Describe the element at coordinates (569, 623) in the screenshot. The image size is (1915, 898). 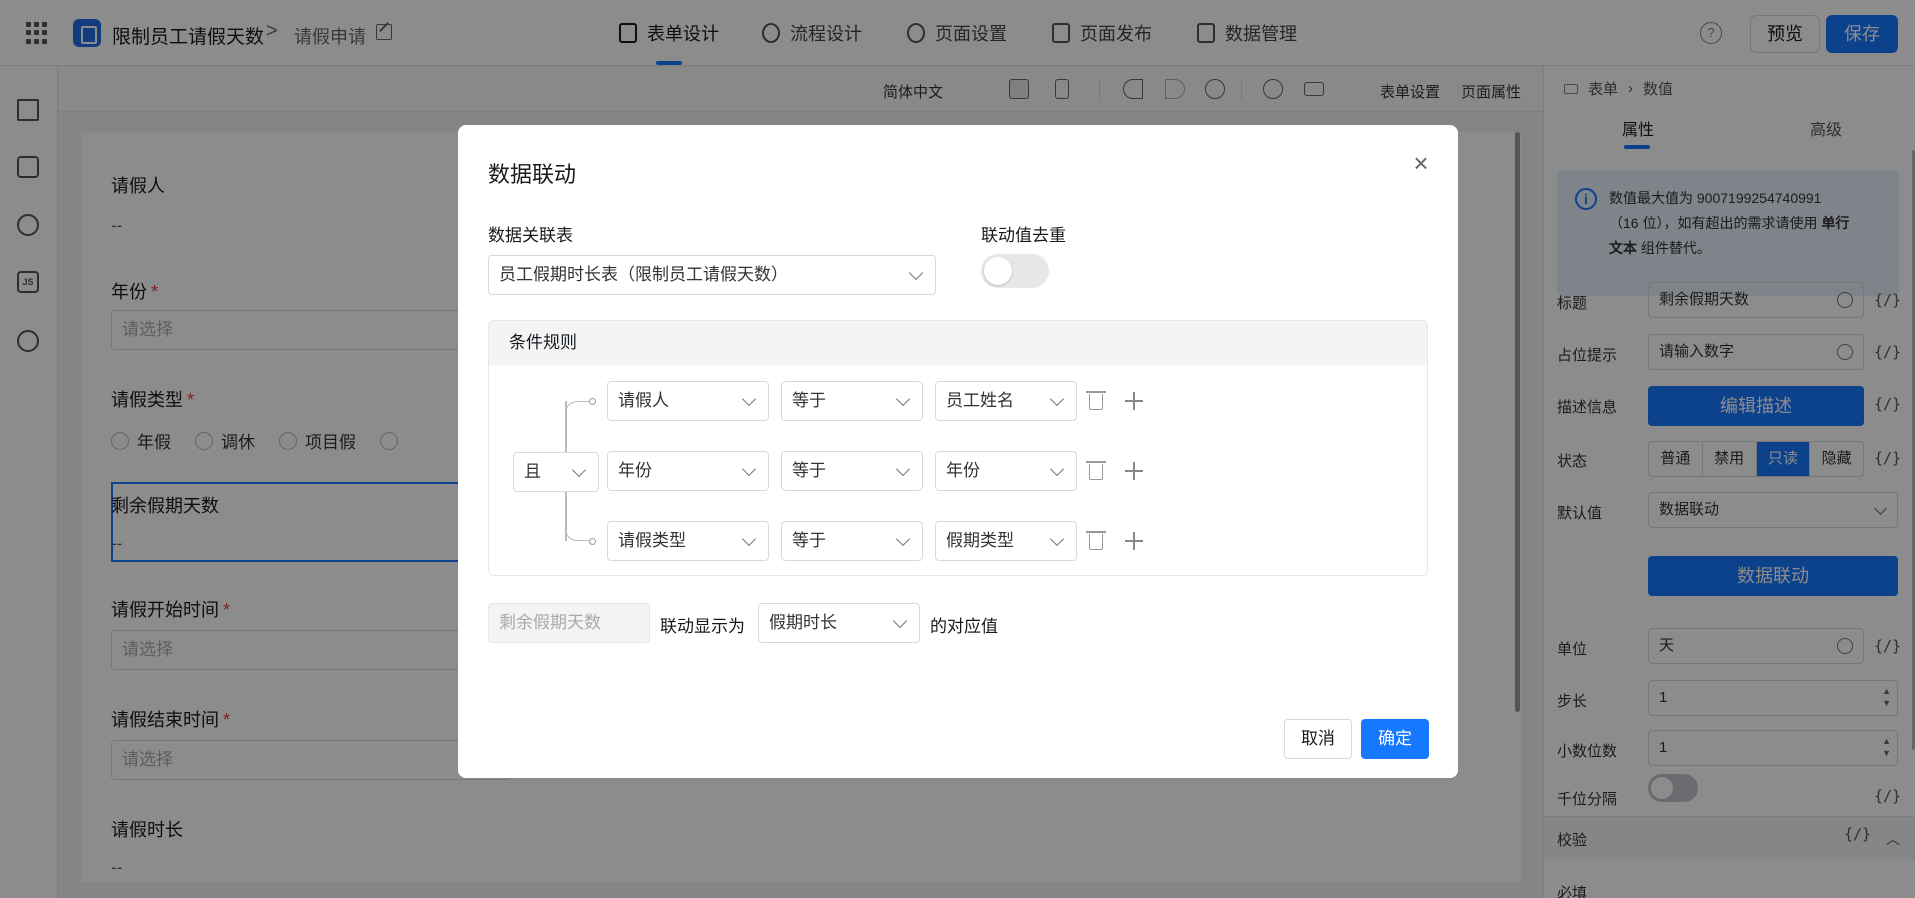
I see `display-field-readonly: 剩余假期天数` at that location.